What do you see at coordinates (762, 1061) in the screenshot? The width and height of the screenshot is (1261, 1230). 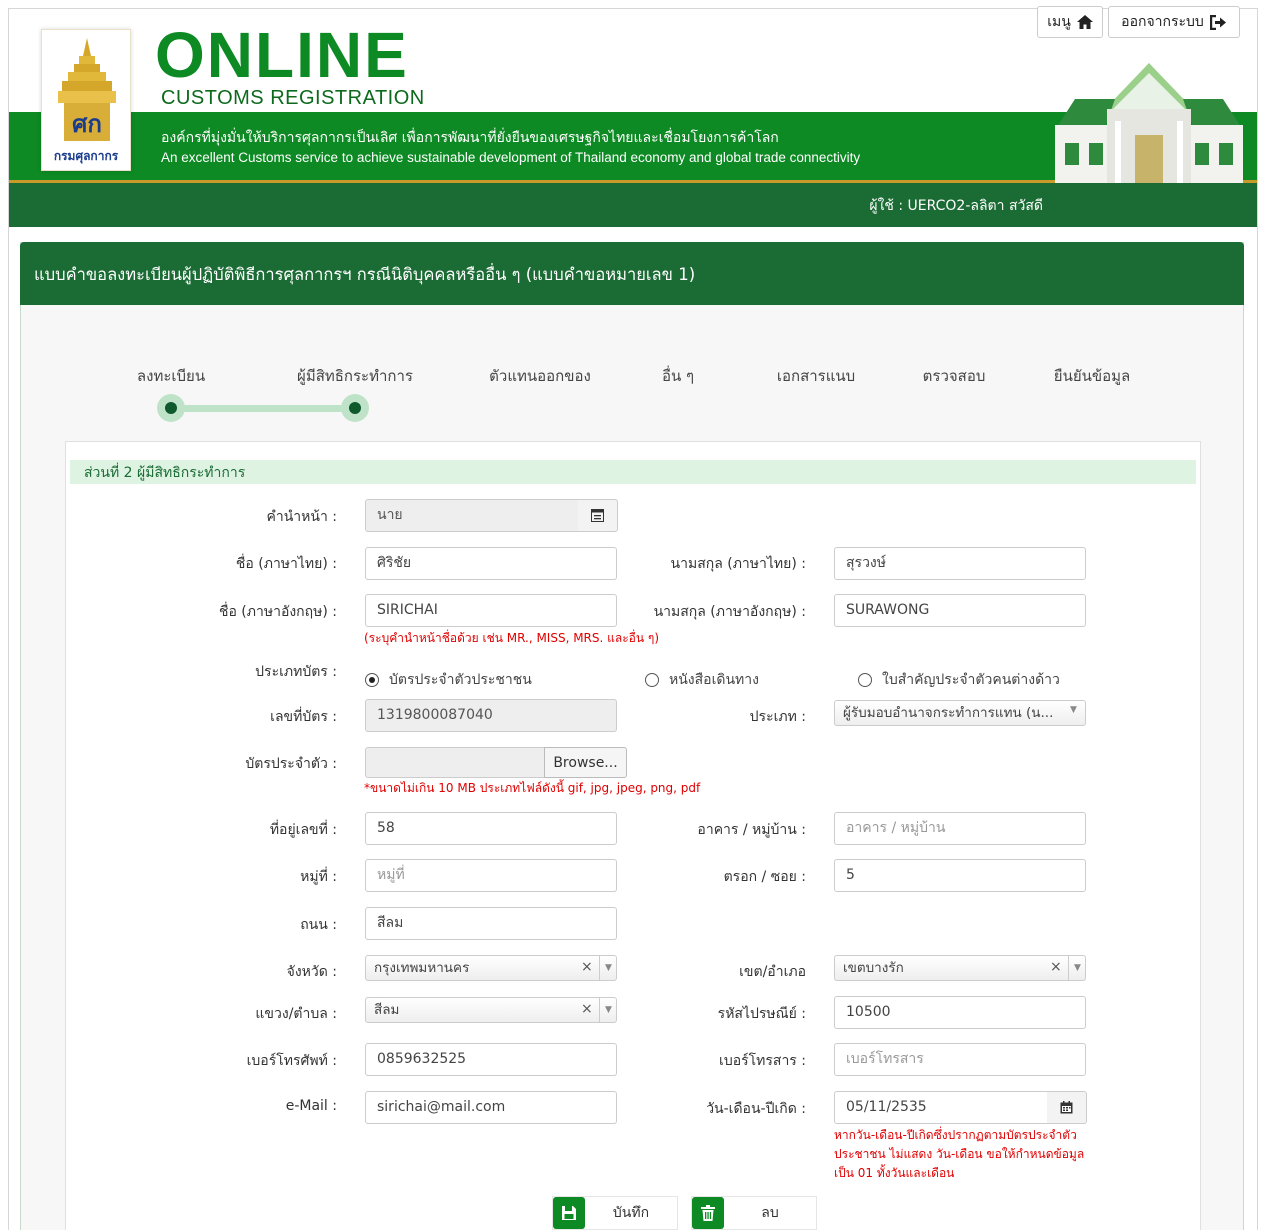 I see `fax-label: เบอร์โทรสาร :` at bounding box center [762, 1061].